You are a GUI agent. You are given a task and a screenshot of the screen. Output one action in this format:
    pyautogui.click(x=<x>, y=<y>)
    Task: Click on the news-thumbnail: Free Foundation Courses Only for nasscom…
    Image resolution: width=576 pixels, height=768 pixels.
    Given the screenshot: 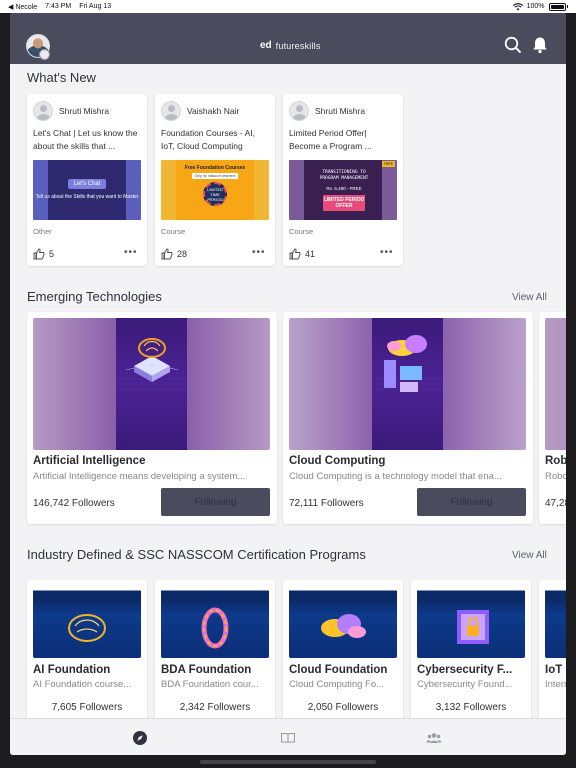 What is the action you would take?
    pyautogui.click(x=215, y=190)
    